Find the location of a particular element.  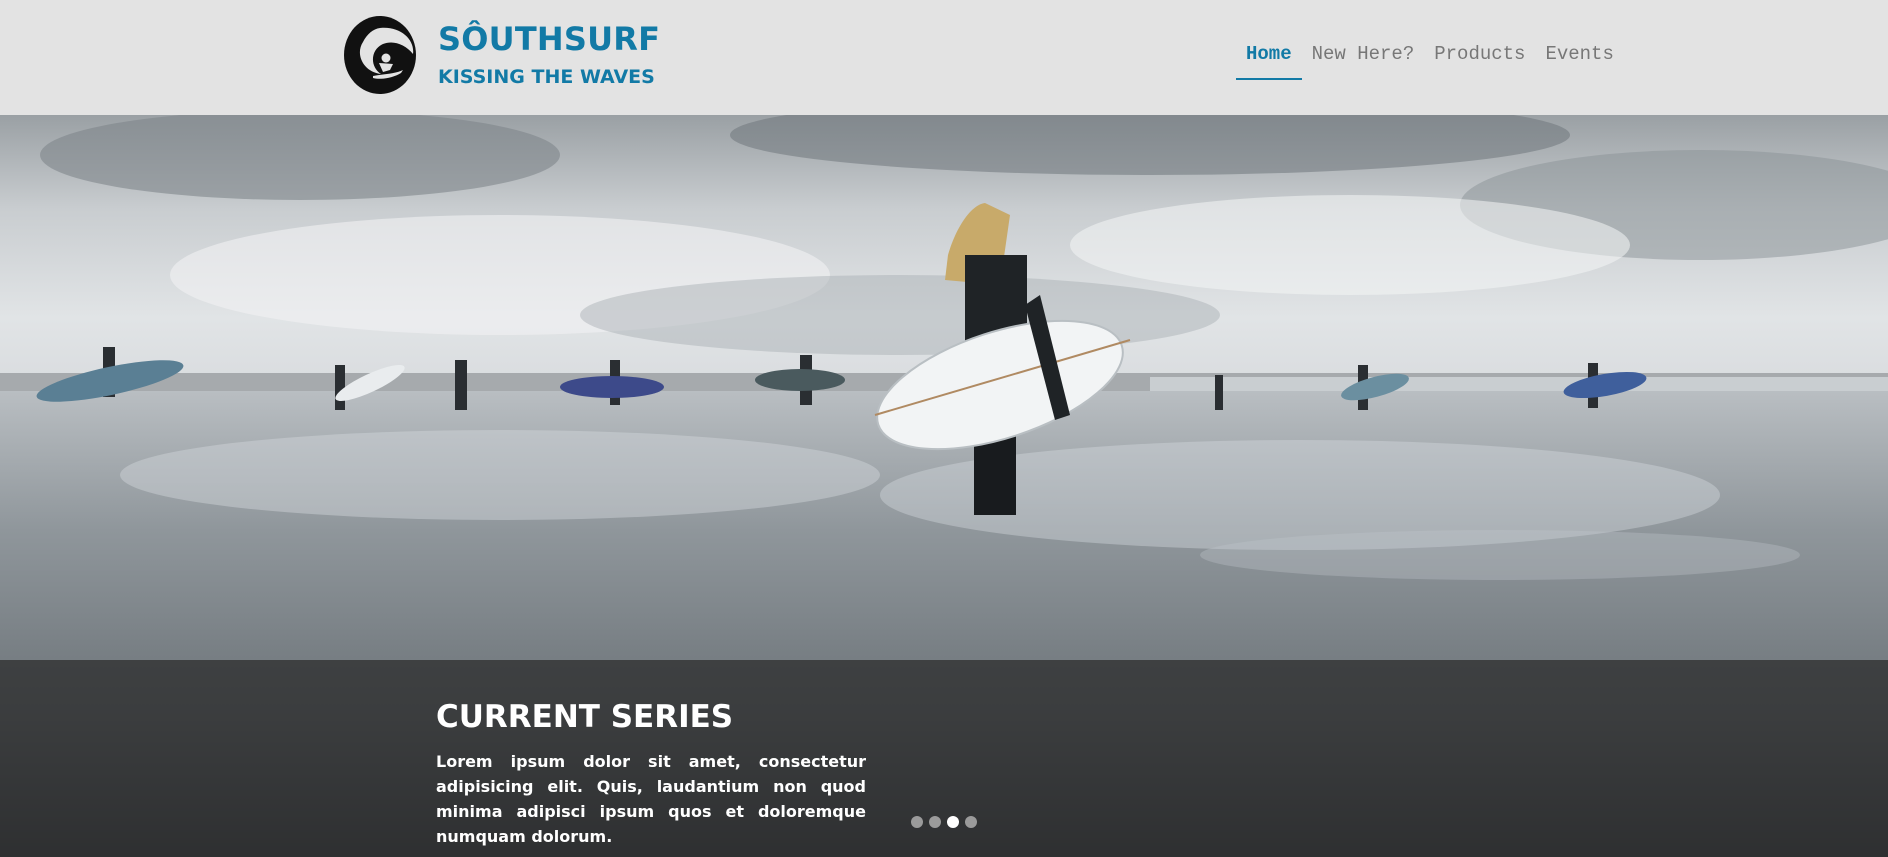

caption-title: CURRENT SERIES is located at coordinates (585, 717).